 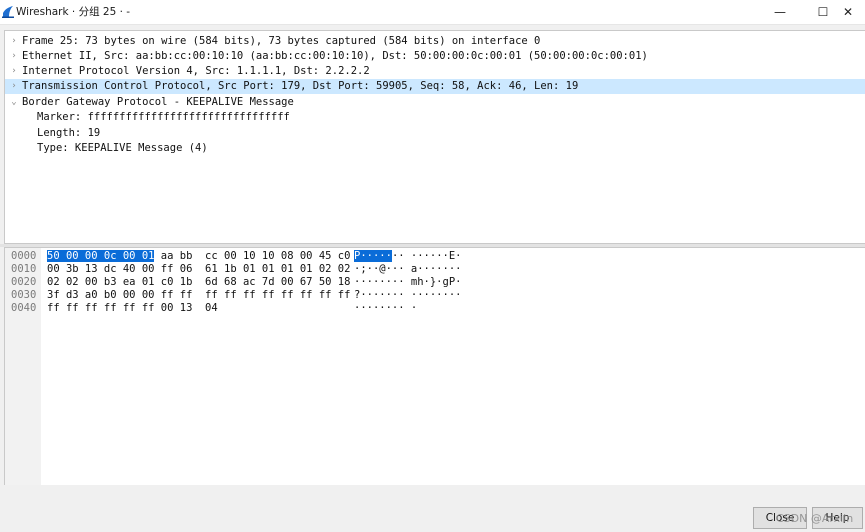 I want to click on ascii-bytes: ········ mh·}·gP·, so click(x=407, y=282).